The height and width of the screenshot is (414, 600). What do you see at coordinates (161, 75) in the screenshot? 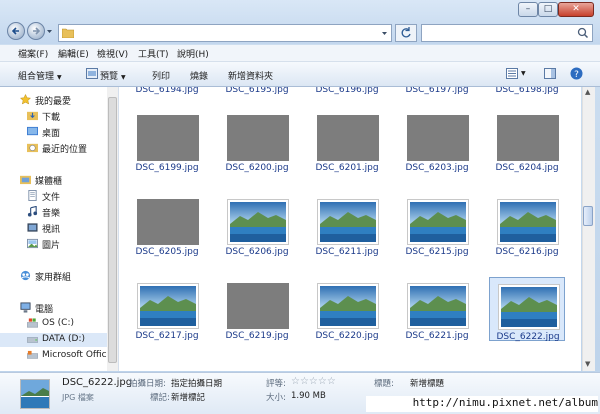
I see `print-button: 列印` at bounding box center [161, 75].